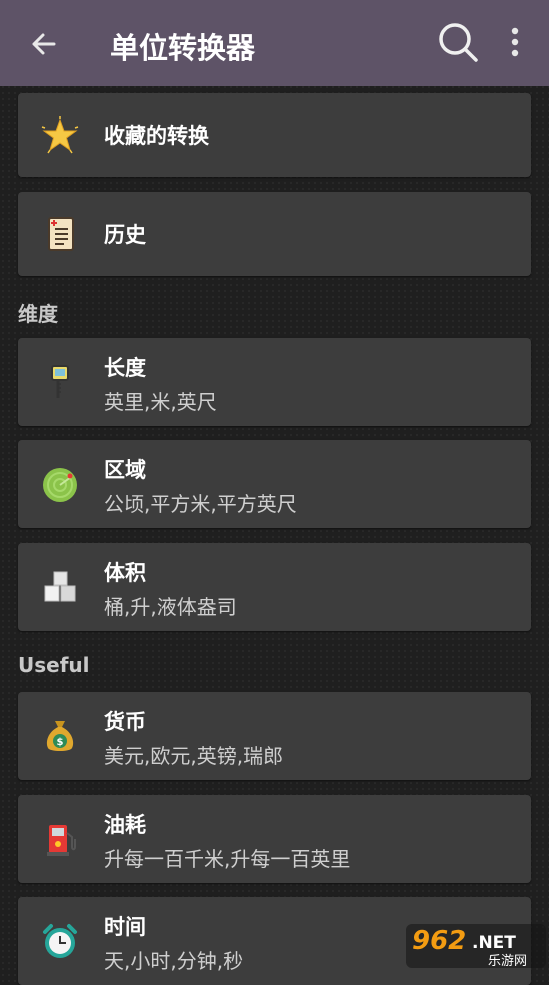  Describe the element at coordinates (200, 504) in the screenshot. I see `category-area-units: 公顷,平方米,平方英尺` at that location.